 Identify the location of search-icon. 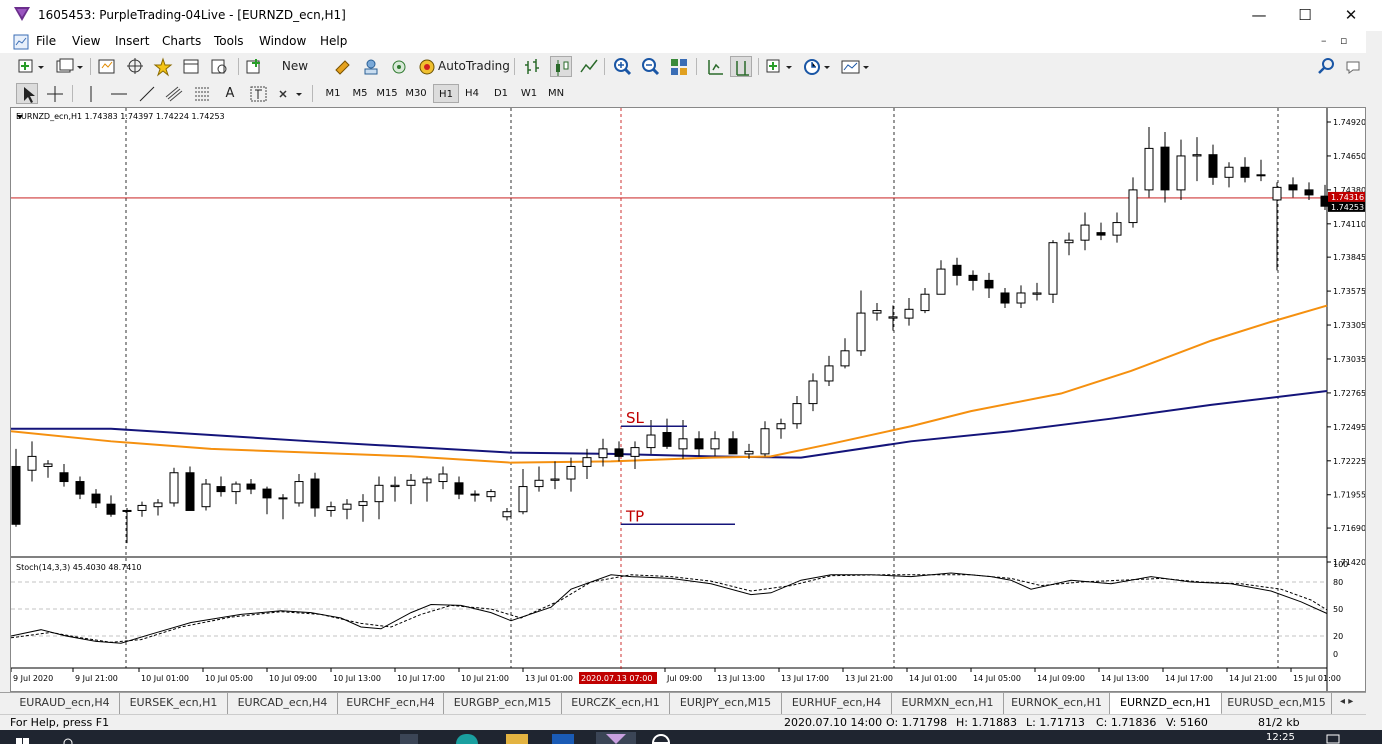
(1327, 66).